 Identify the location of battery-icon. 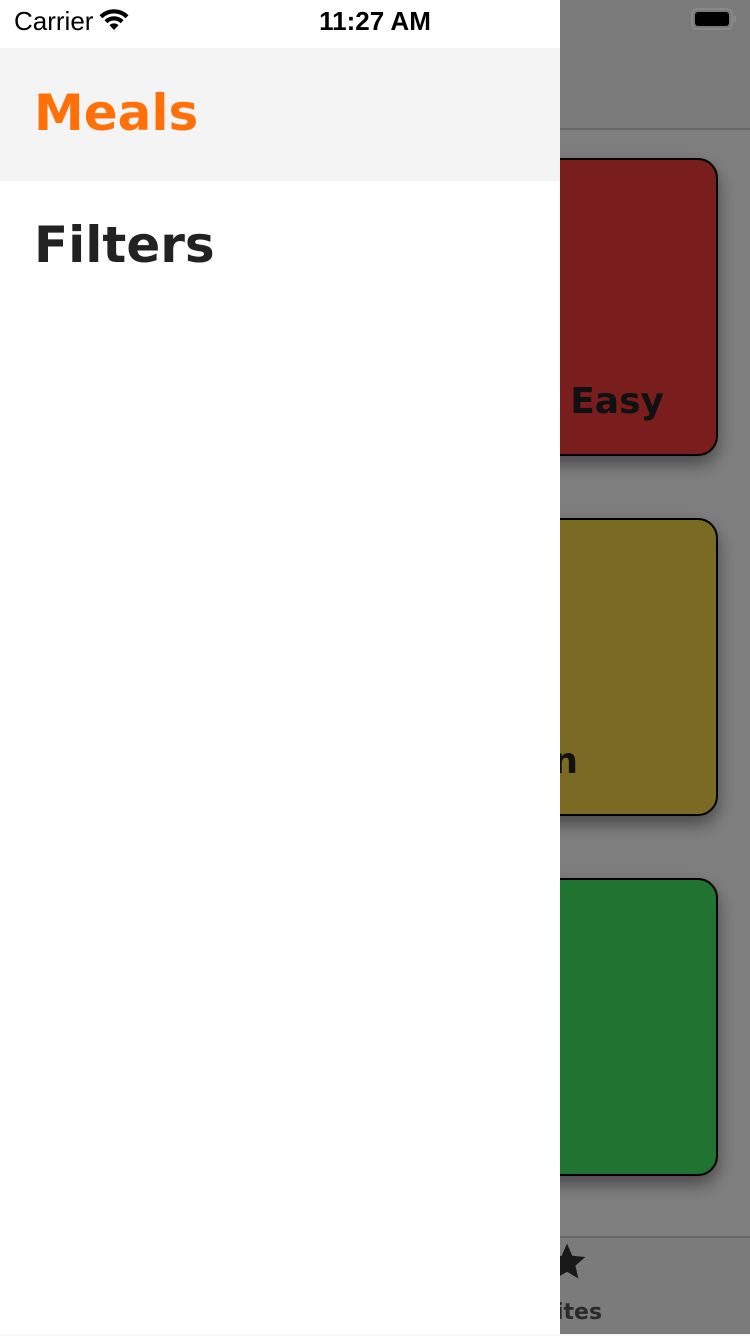
(713, 19).